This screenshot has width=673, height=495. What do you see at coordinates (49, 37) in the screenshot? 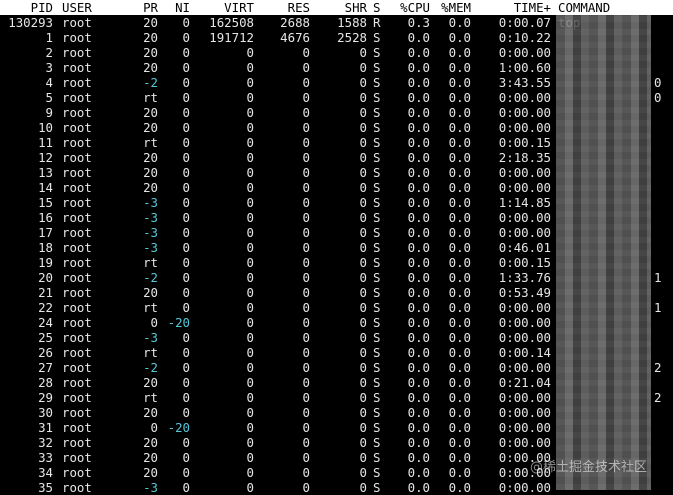
I see `cell-pid: 1` at bounding box center [49, 37].